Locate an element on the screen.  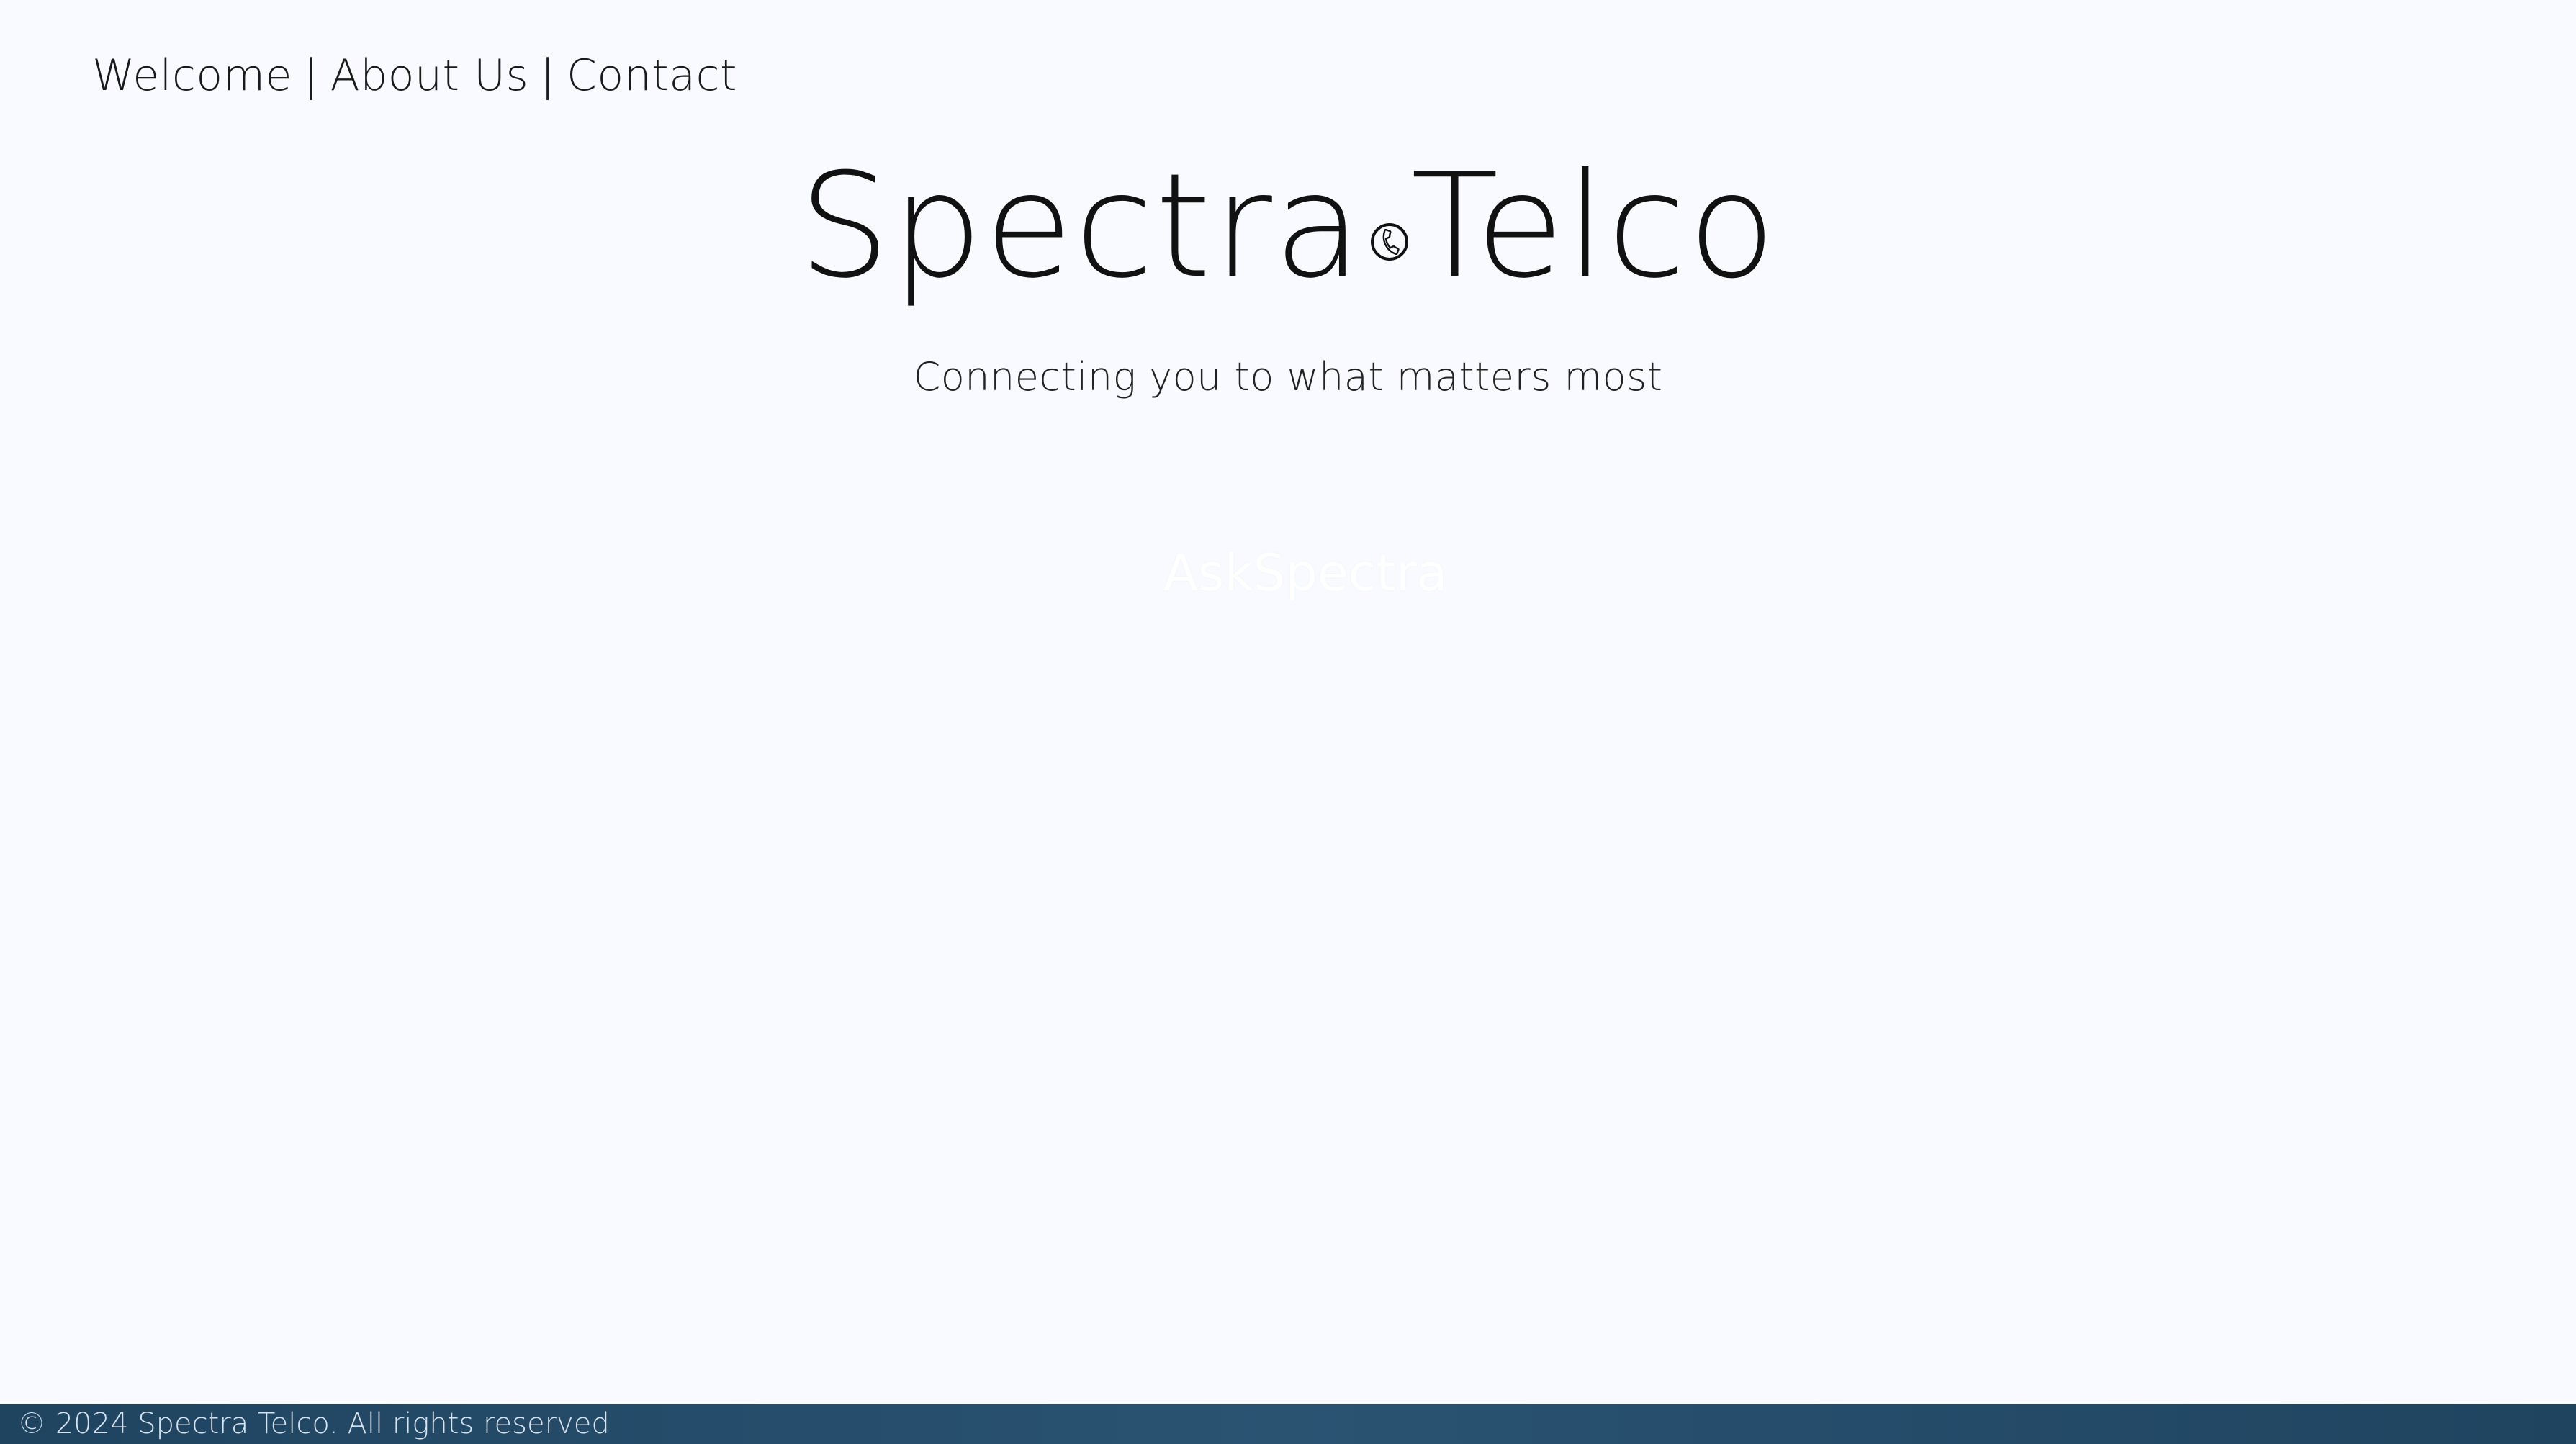
phone-icon is located at coordinates (1389, 242).